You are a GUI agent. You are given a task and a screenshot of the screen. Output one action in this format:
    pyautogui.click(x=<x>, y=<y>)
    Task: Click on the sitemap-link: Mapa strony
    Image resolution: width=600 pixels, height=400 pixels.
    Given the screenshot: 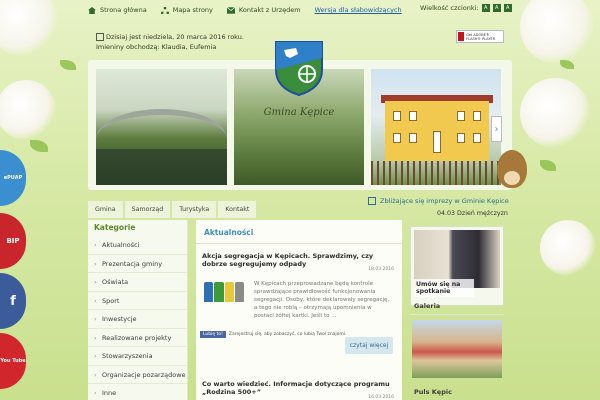 What is the action you would take?
    pyautogui.click(x=186, y=10)
    